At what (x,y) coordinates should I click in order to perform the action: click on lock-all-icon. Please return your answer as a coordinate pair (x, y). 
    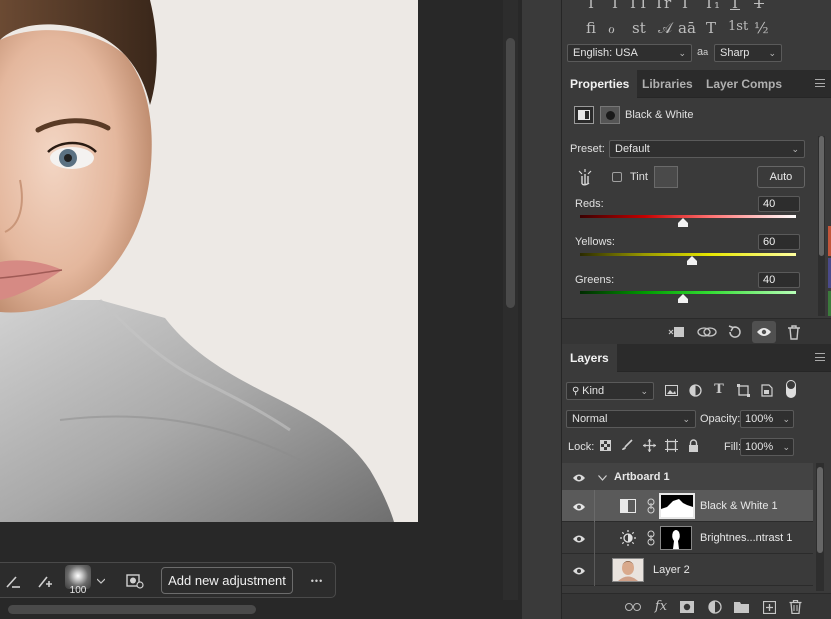
    Looking at the image, I should click on (693, 445).